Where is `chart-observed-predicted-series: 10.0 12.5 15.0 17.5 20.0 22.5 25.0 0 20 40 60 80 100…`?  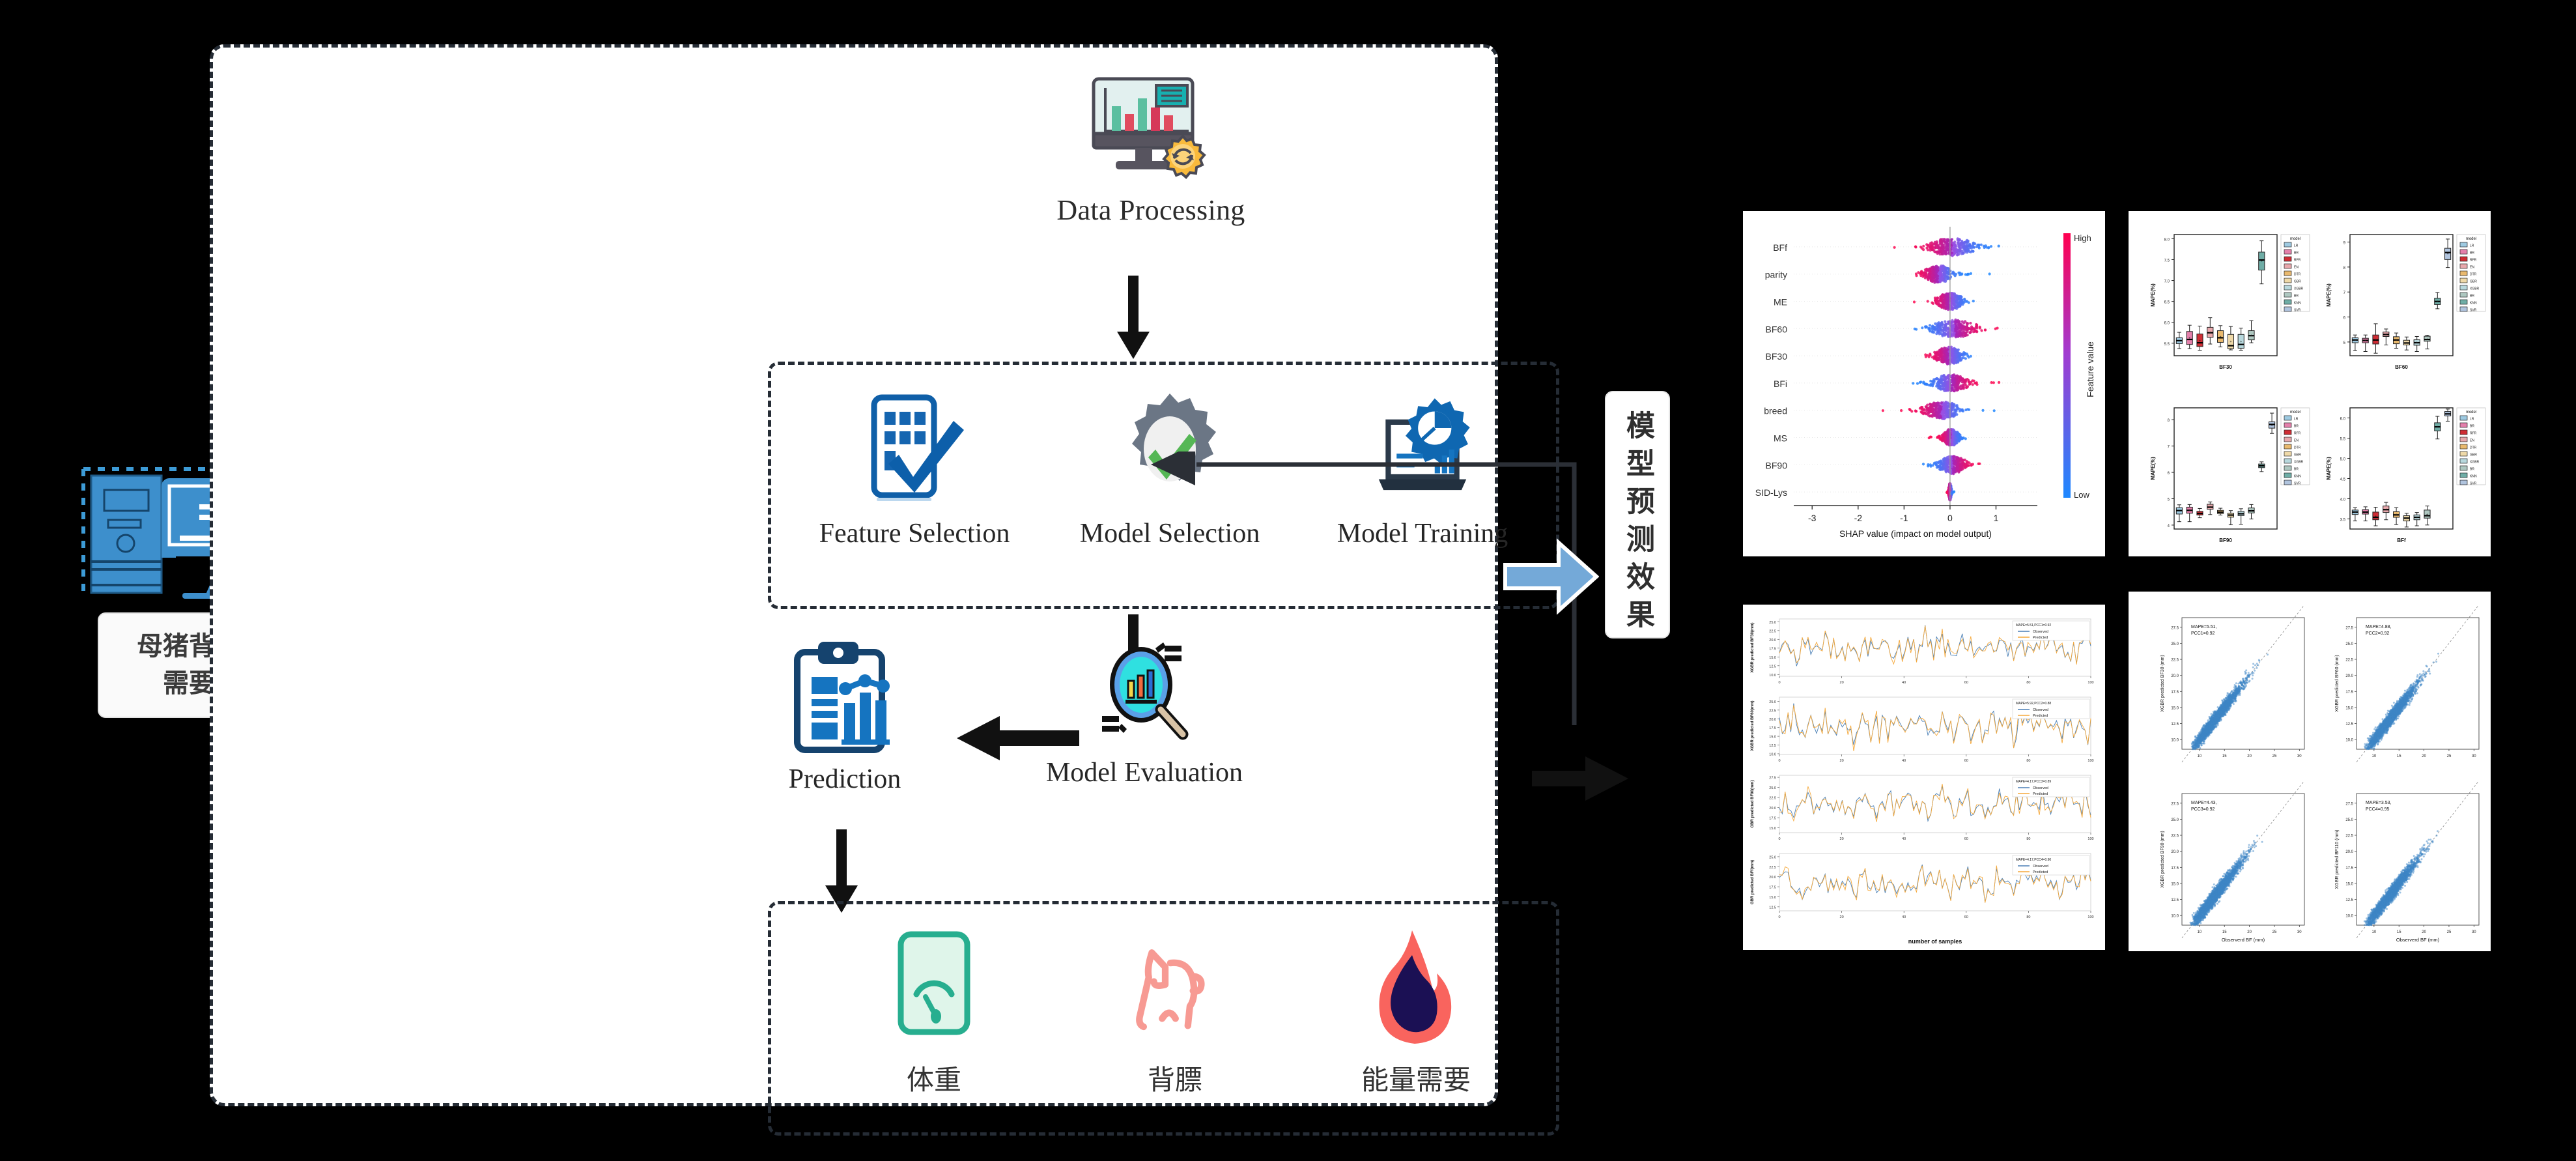
chart-observed-predicted-series: 10.0 12.5 15.0 17.5 20.0 22.5 25.0 0 20 40 60 80 100… is located at coordinates (1924, 778).